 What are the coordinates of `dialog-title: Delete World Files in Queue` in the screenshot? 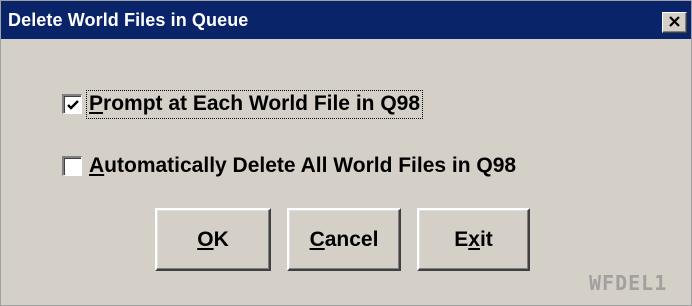 It's located at (128, 20).